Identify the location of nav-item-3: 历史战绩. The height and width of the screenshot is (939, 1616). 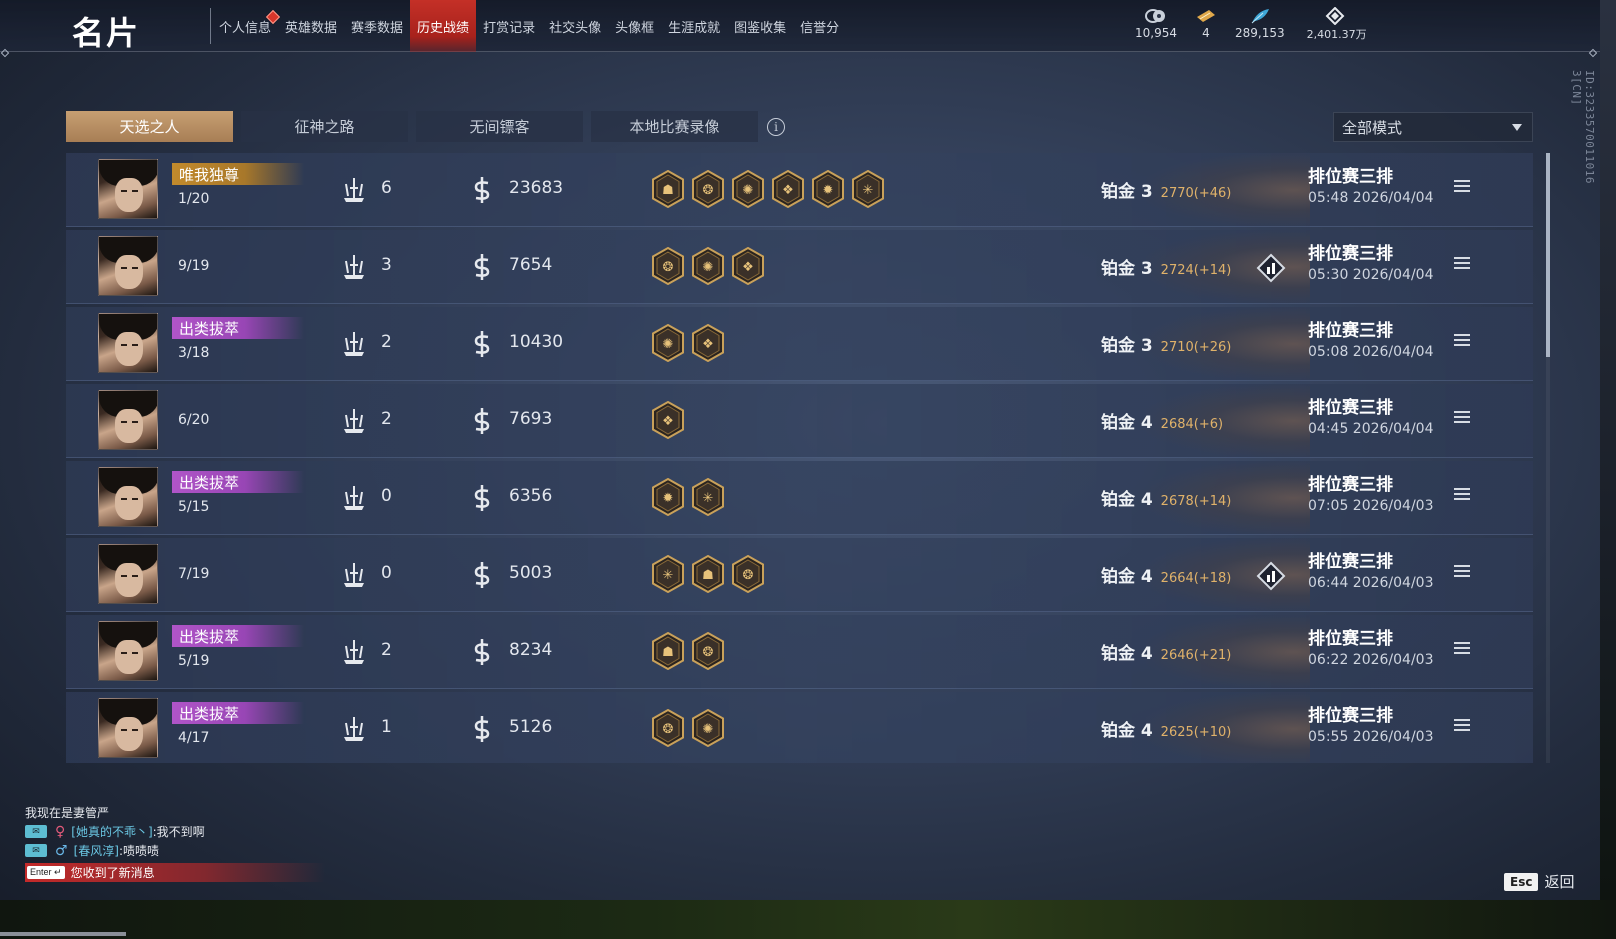
(443, 26).